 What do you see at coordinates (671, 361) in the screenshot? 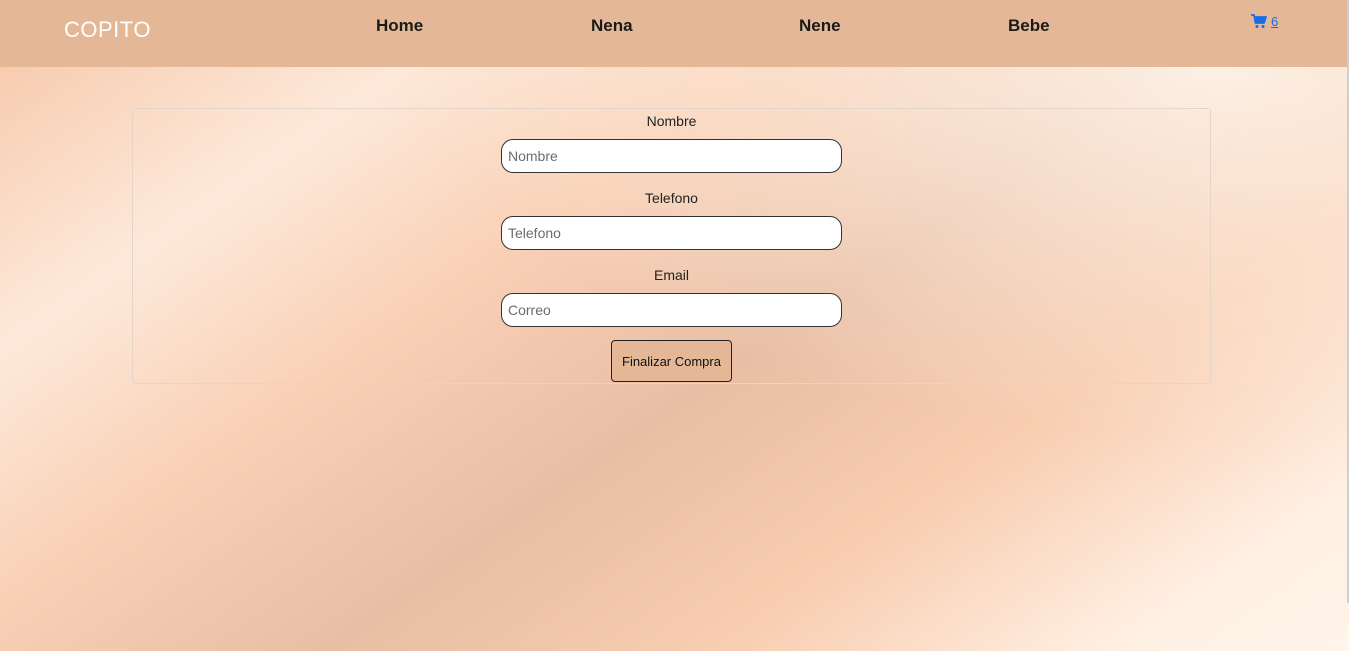
I see `finalizar-compra-button: Finalizar Compra` at bounding box center [671, 361].